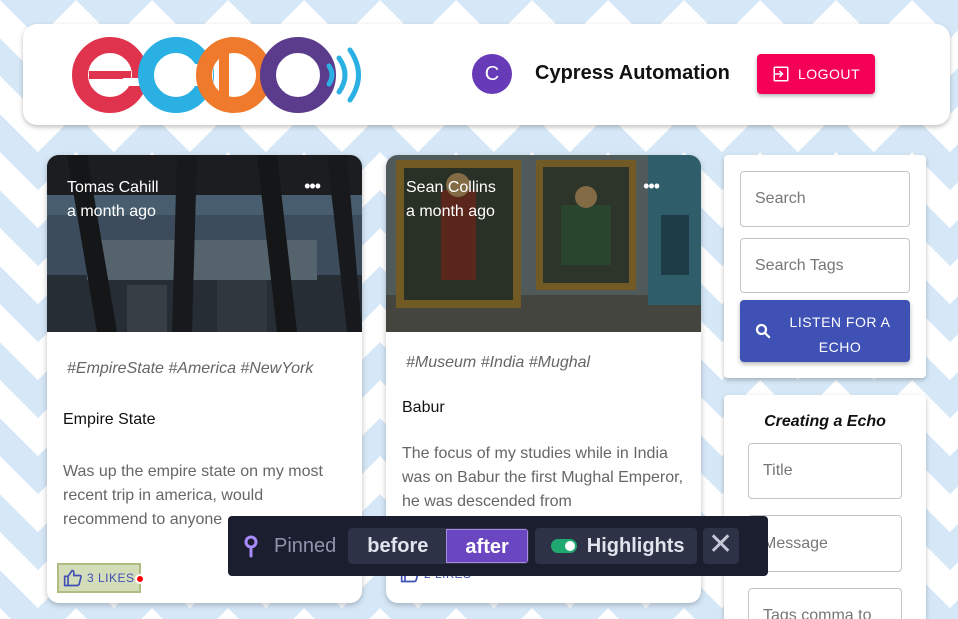 Image resolution: width=958 pixels, height=619 pixels. I want to click on pin-icon, so click(251, 546).